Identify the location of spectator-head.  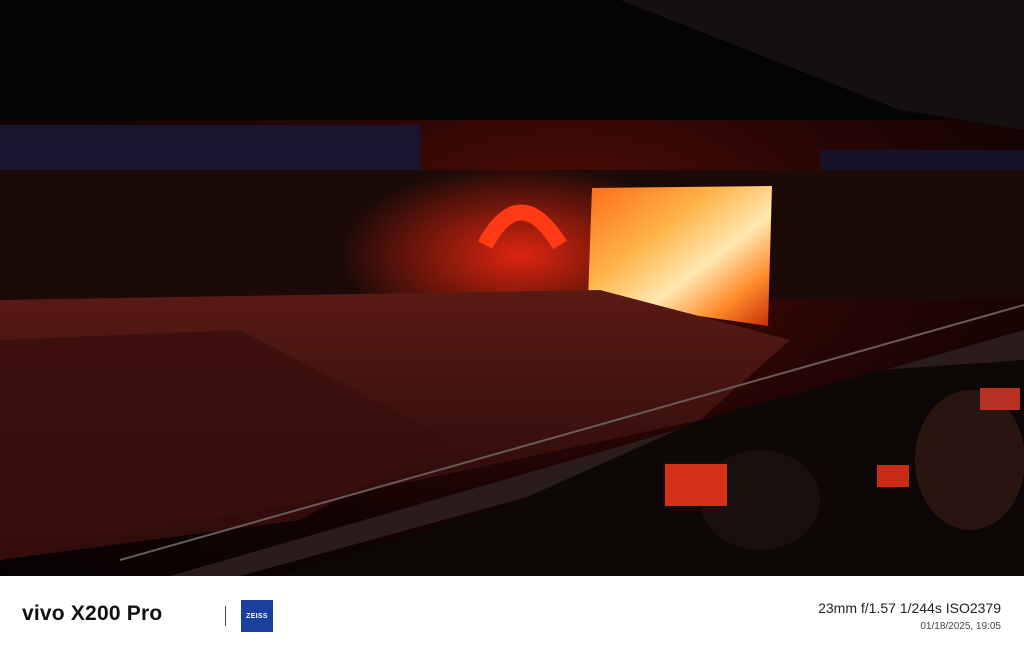
(969, 460).